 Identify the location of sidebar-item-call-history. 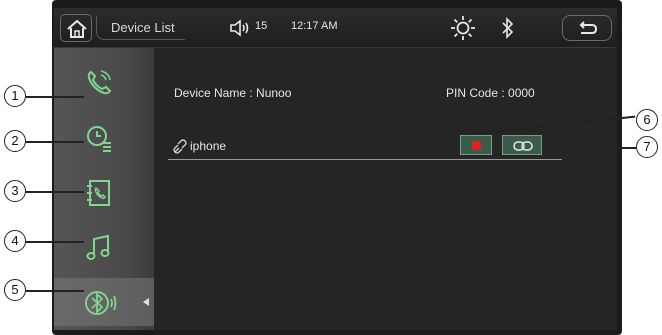
(104, 137).